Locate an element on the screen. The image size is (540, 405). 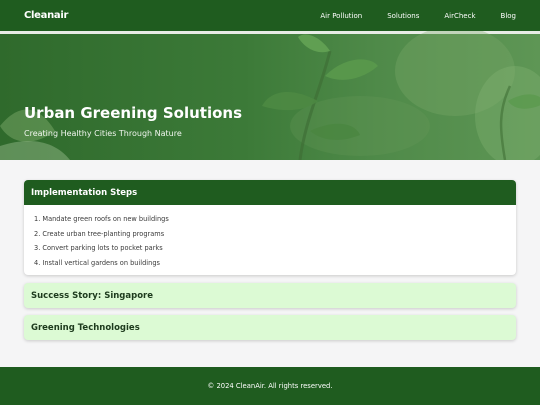
footer: © 2024 CleanAir. All rights reserved. is located at coordinates (270, 386).